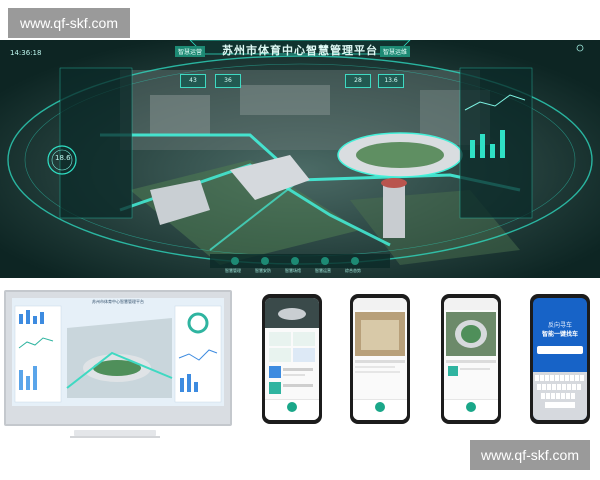 The width and height of the screenshot is (600, 480). Describe the element at coordinates (233, 271) in the screenshot. I see `nav-item-management: 智慧管理` at that location.